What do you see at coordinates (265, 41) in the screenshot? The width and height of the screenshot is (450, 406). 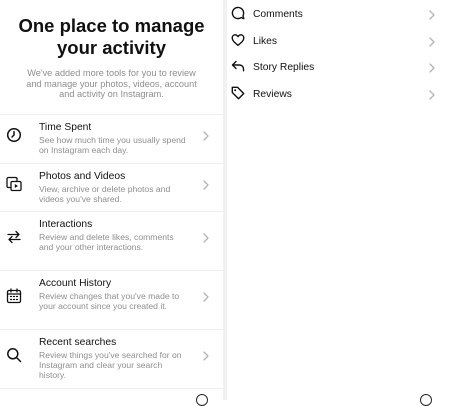 I see `interaction-item-label: Likes` at bounding box center [265, 41].